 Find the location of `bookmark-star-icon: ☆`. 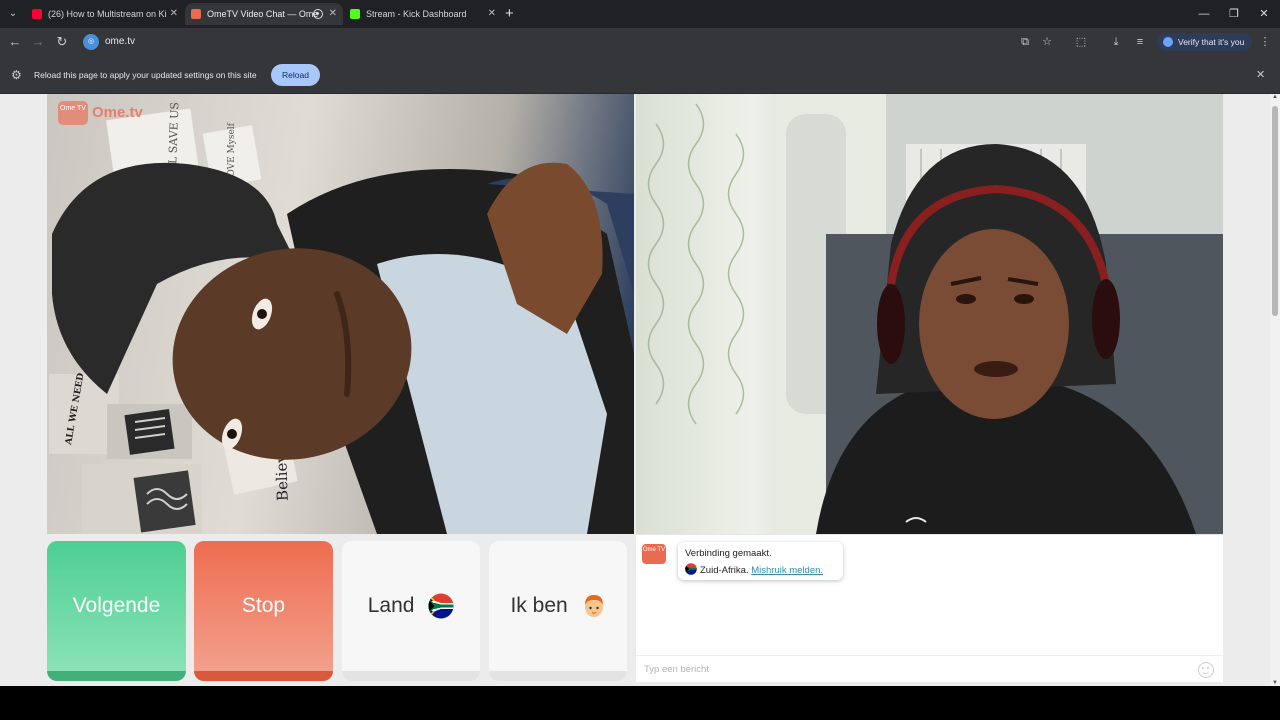

bookmark-star-icon: ☆ is located at coordinates (1047, 42).